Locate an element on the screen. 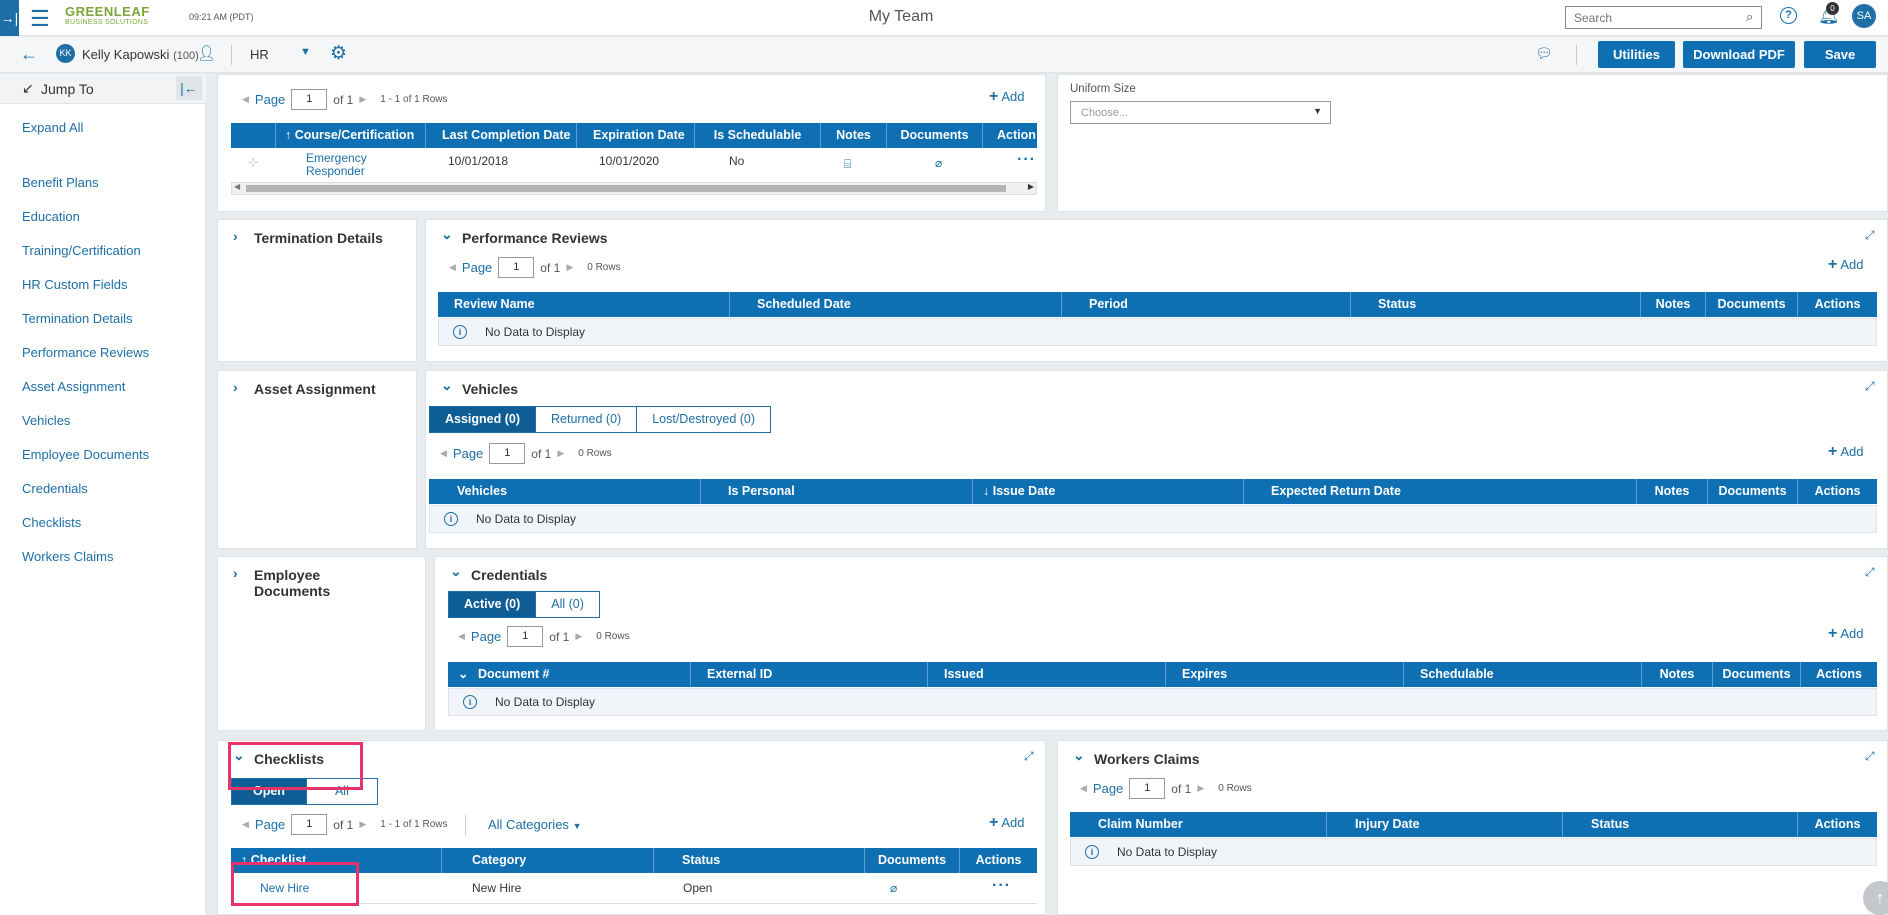 This screenshot has width=1888, height=915. utilities-button: Utilities is located at coordinates (1636, 54).